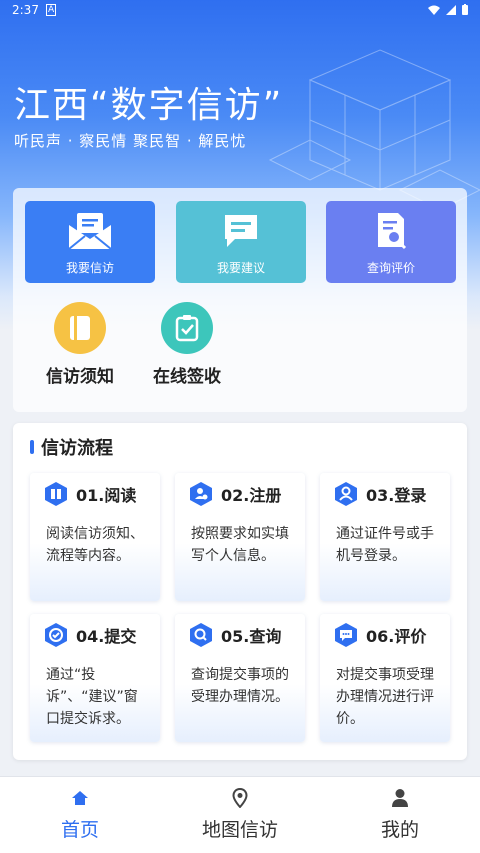 Image resolution: width=480 pixels, height=853 pixels. I want to click on book-icon, so click(80, 328).